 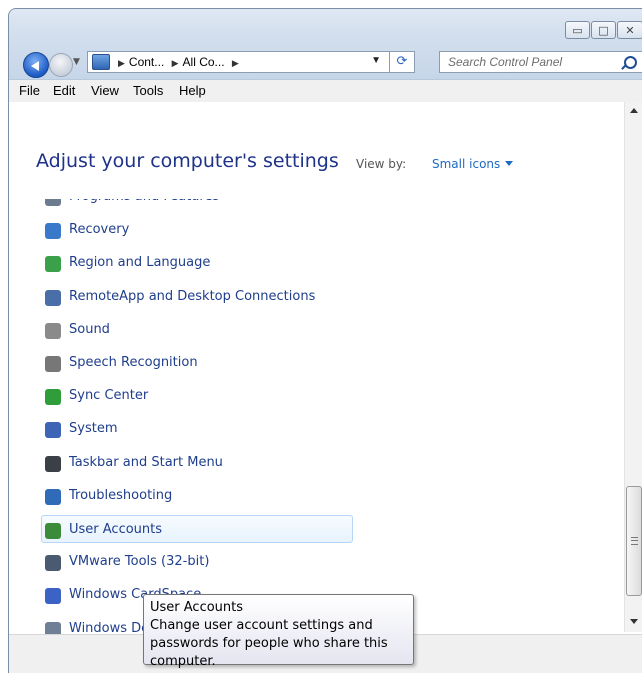 What do you see at coordinates (29, 90) in the screenshot?
I see `menu-file: File` at bounding box center [29, 90].